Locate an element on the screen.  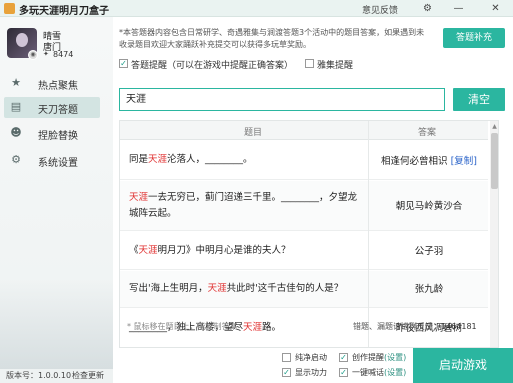
answer-cell: 张九龄 is located at coordinates (429, 289).